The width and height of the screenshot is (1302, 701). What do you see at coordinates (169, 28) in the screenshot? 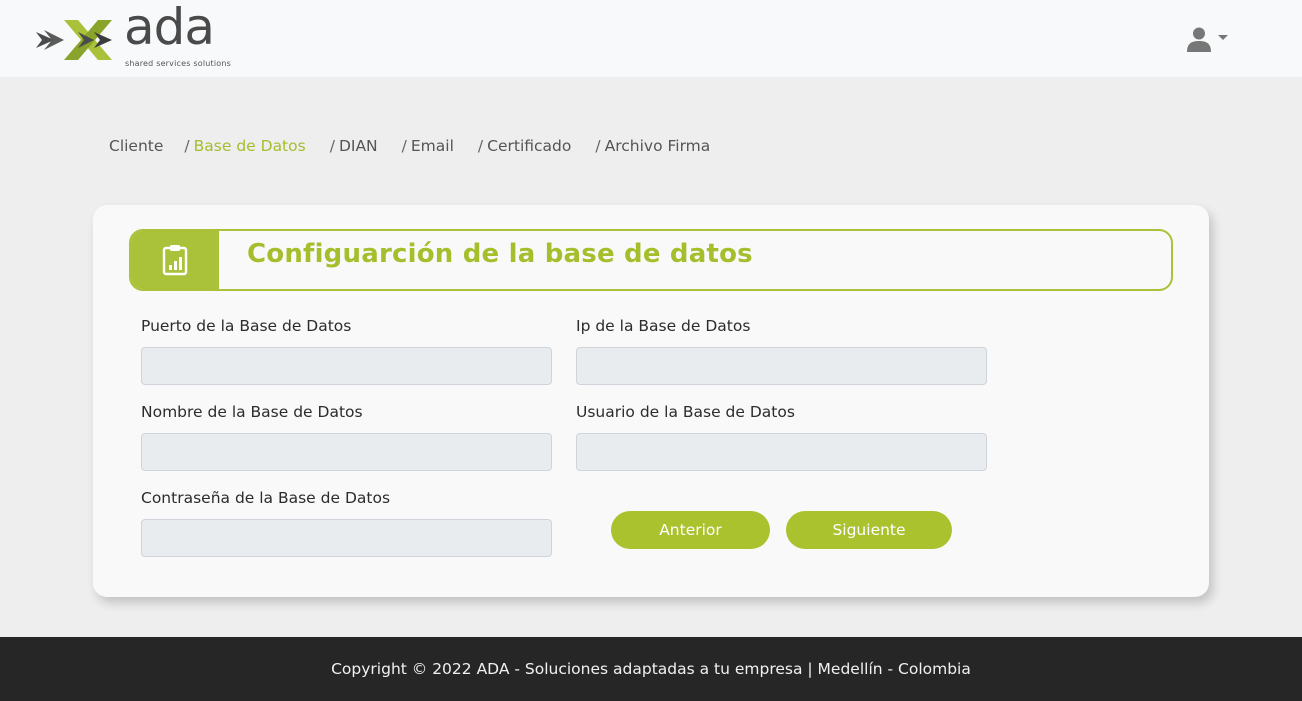
I see `logo-wordmark: ada` at bounding box center [169, 28].